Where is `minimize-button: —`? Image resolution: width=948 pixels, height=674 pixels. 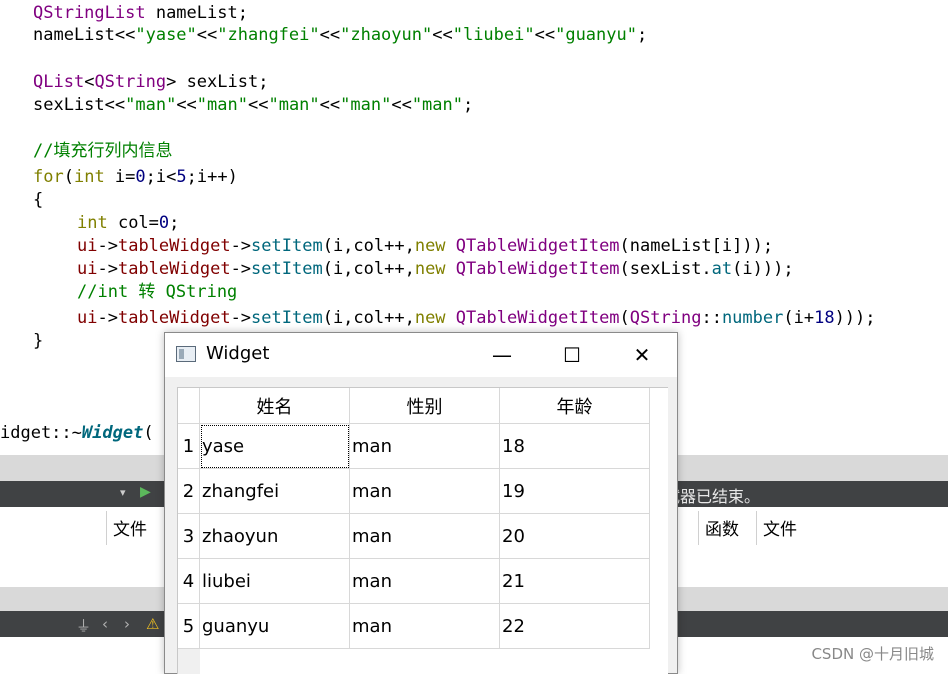 minimize-button: — is located at coordinates (502, 355).